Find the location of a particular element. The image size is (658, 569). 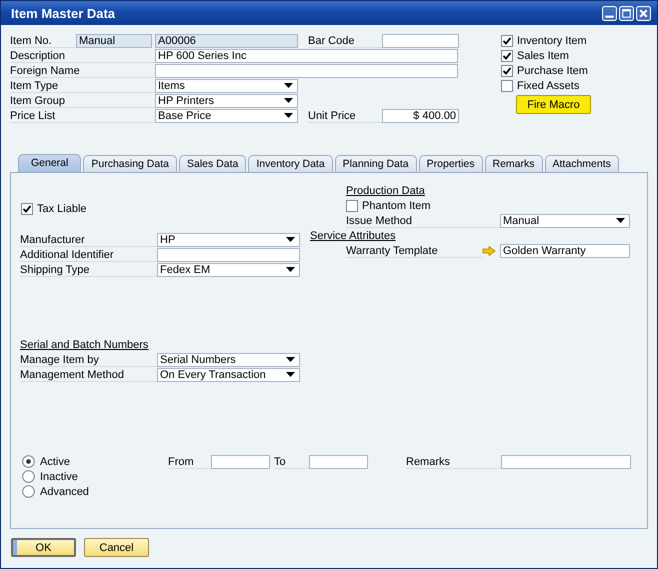

field-label: Item Type is located at coordinates (82, 85).